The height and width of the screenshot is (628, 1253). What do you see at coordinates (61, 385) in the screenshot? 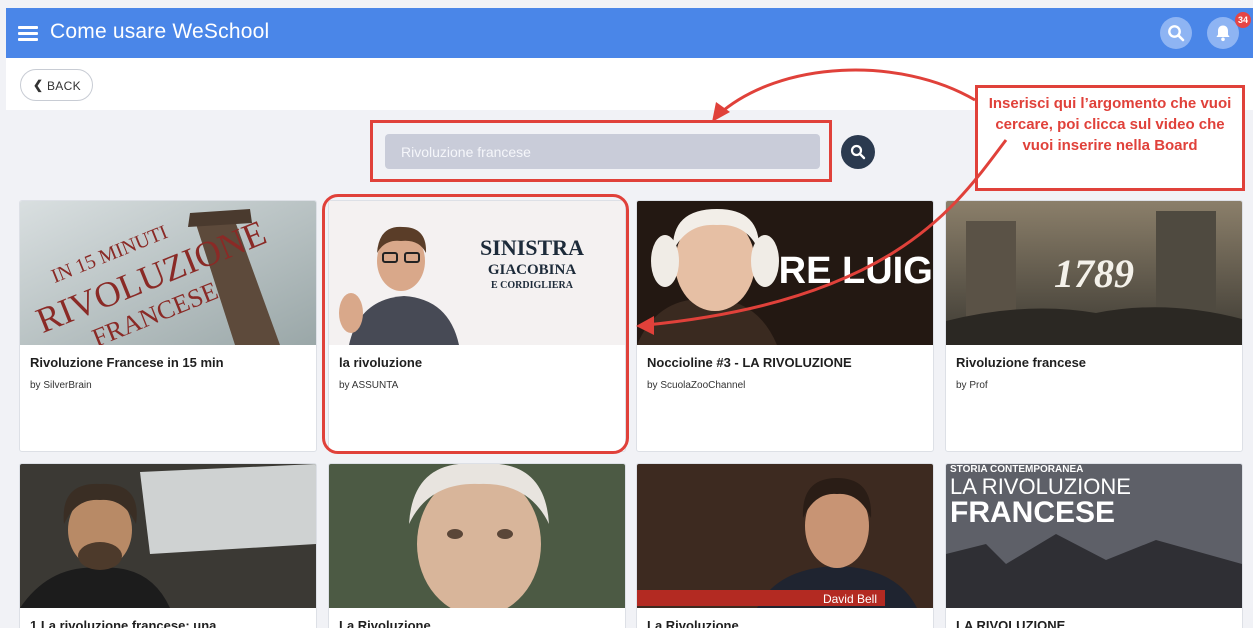
I see `video-author: by SilverBrain` at bounding box center [61, 385].